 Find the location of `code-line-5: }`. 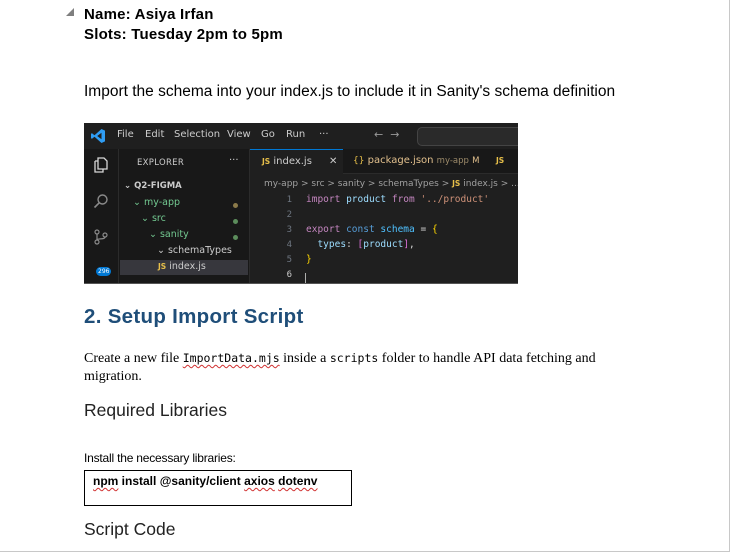

code-line-5: } is located at coordinates (309, 259).